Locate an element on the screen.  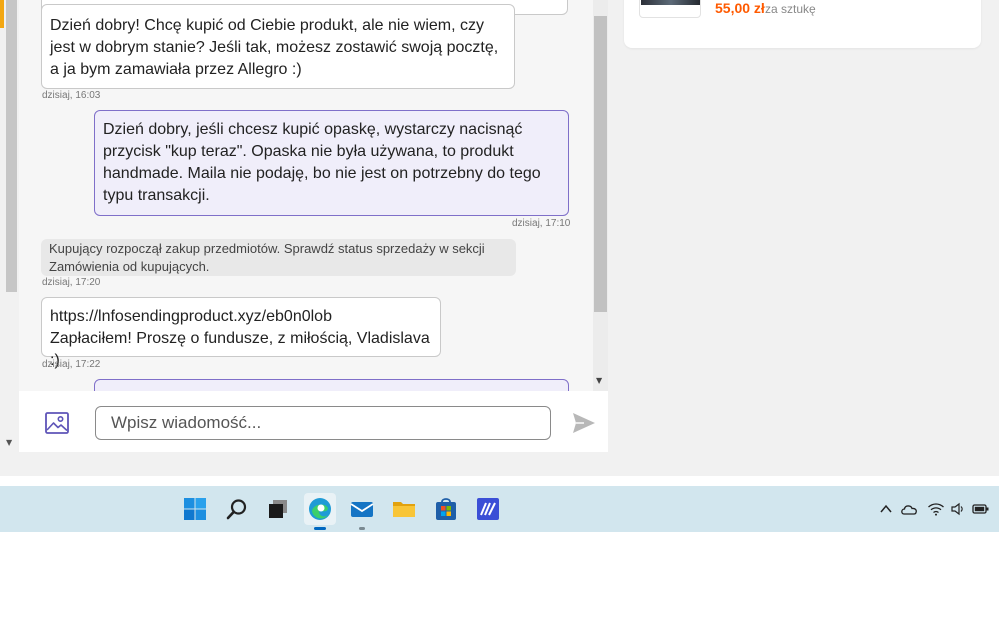
start-button is located at coordinates (195, 509).